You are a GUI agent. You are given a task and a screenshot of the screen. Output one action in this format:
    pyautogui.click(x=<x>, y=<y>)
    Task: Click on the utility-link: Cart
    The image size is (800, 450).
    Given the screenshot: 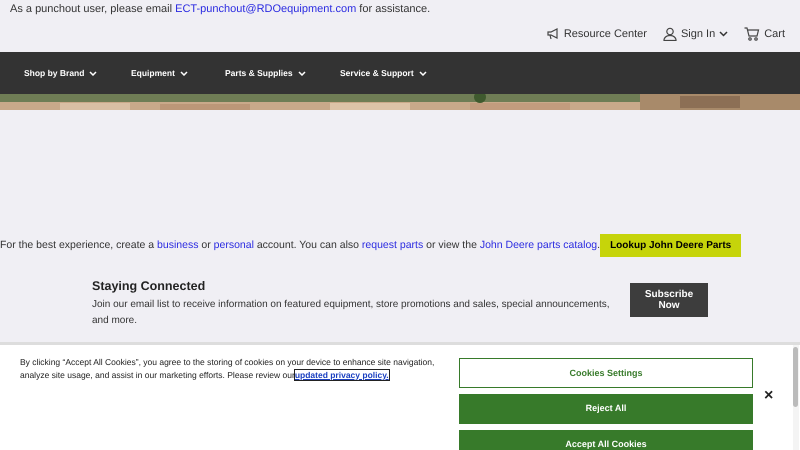 What is the action you would take?
    pyautogui.click(x=764, y=34)
    